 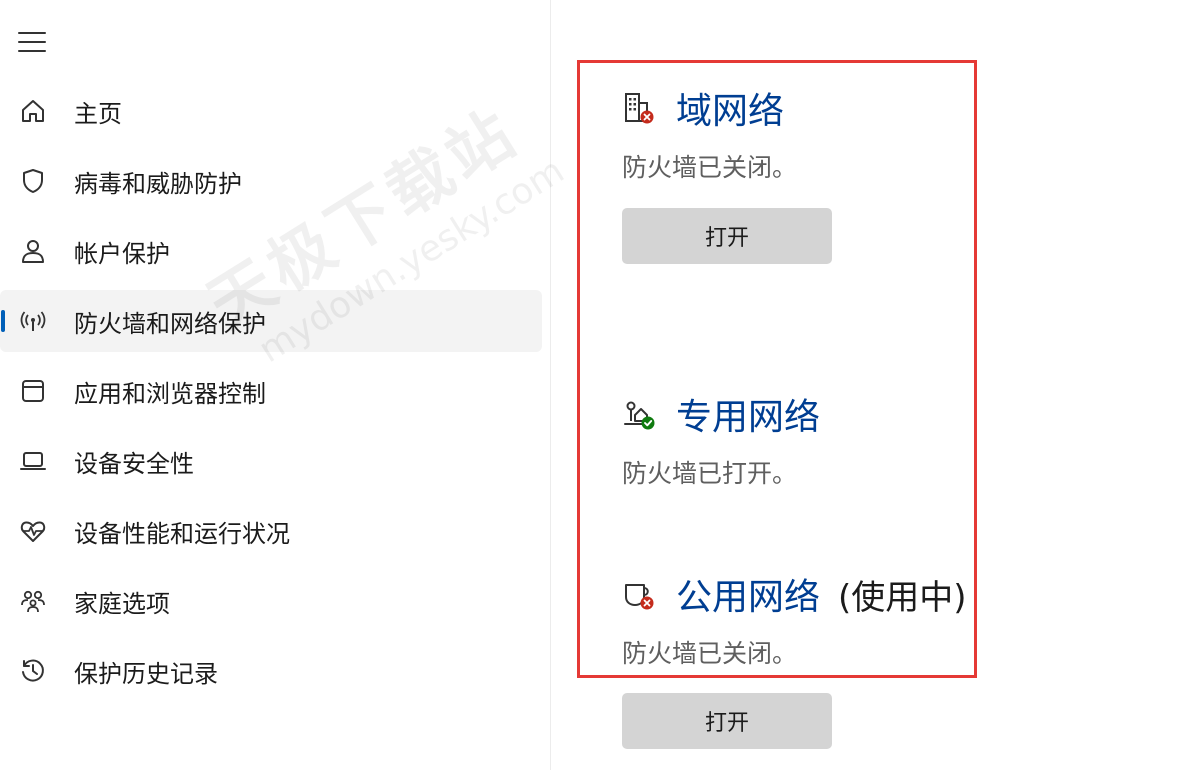 What do you see at coordinates (271, 251) in the screenshot?
I see `sidebar-item-account-protection: 帐户保护` at bounding box center [271, 251].